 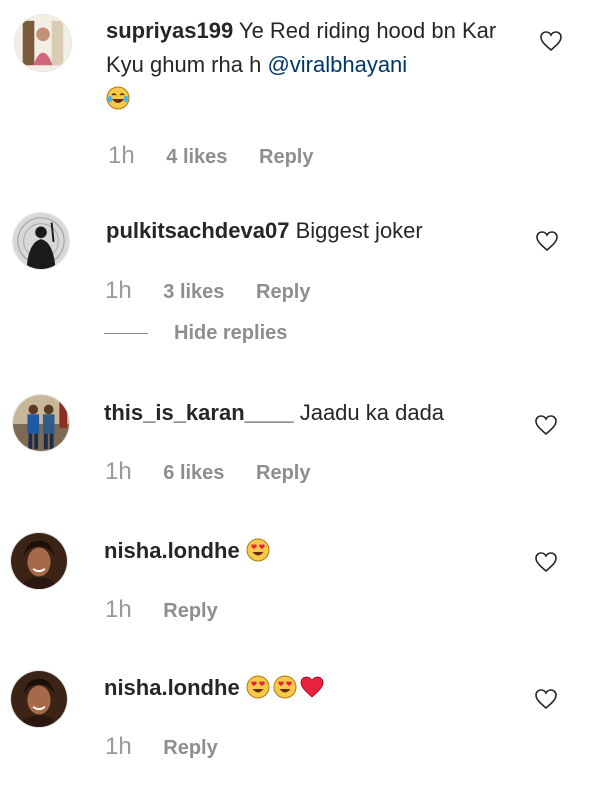 I want to click on comment-likes: 3 likes, so click(x=193, y=292).